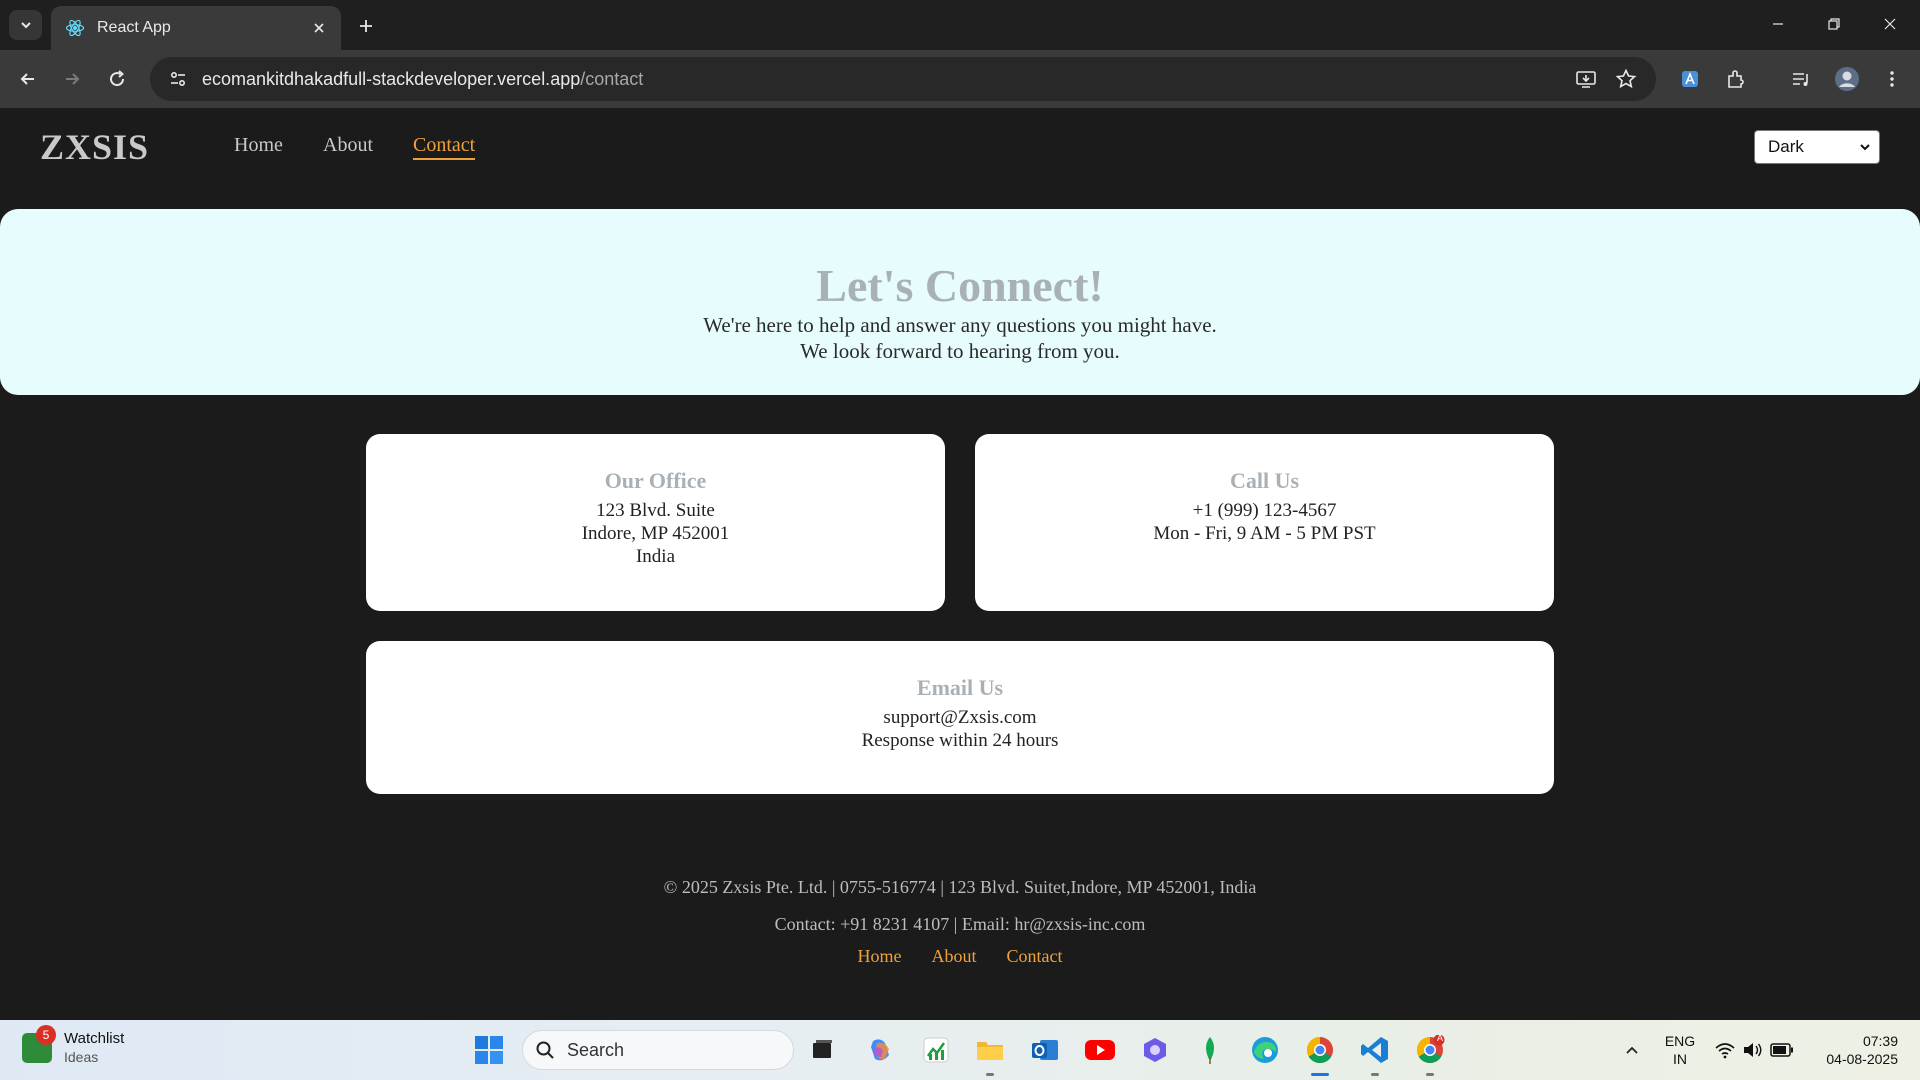  What do you see at coordinates (1265, 1050) in the screenshot?
I see `edge-icon` at bounding box center [1265, 1050].